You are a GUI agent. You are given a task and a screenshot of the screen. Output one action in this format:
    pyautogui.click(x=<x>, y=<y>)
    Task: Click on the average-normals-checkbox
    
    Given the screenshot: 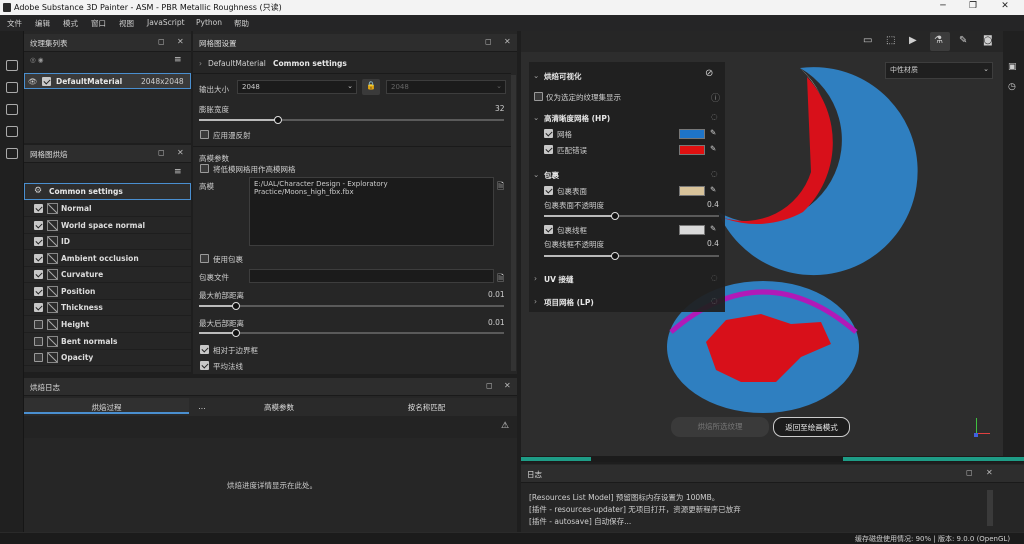 What is the action you would take?
    pyautogui.click(x=204, y=365)
    